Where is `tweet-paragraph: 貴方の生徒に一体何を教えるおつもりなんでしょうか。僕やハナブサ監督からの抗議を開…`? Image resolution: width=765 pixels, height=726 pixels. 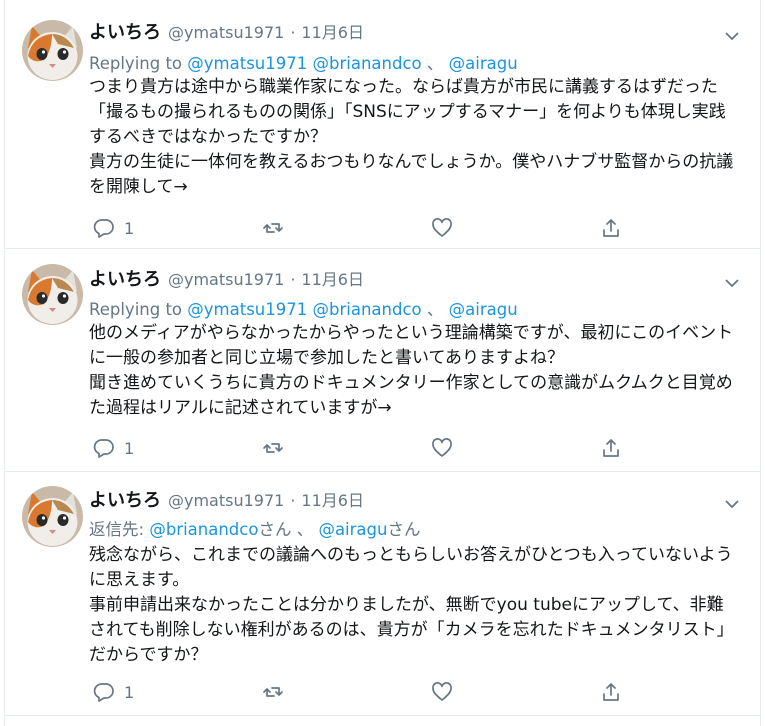 tweet-paragraph: 貴方の生徒に一体何を教えるおつもりなんでしょうか。僕やハナブサ監督からの抗議を開… is located at coordinates (411, 174).